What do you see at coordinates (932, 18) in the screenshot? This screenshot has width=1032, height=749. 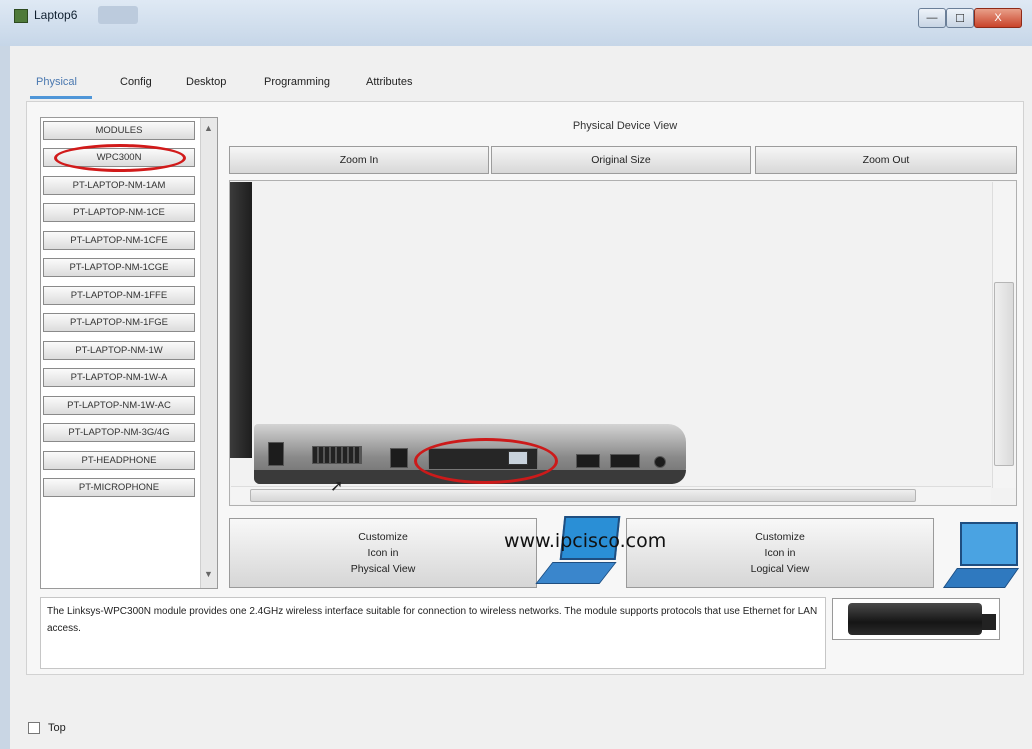 I see `minimize-button: —` at bounding box center [932, 18].